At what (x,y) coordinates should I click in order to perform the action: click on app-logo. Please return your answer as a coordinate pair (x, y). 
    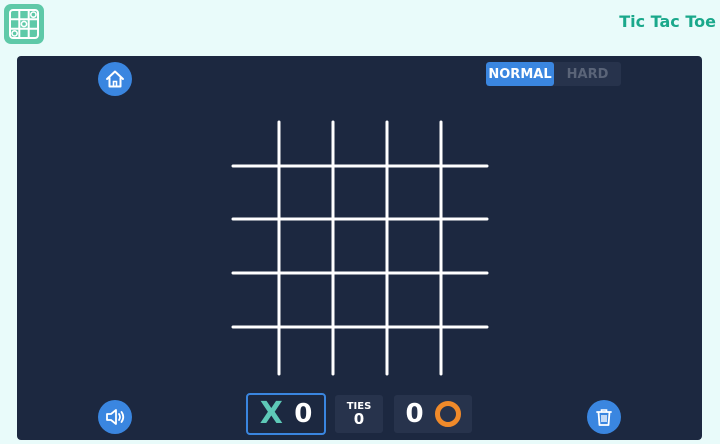
    Looking at the image, I should click on (24, 24).